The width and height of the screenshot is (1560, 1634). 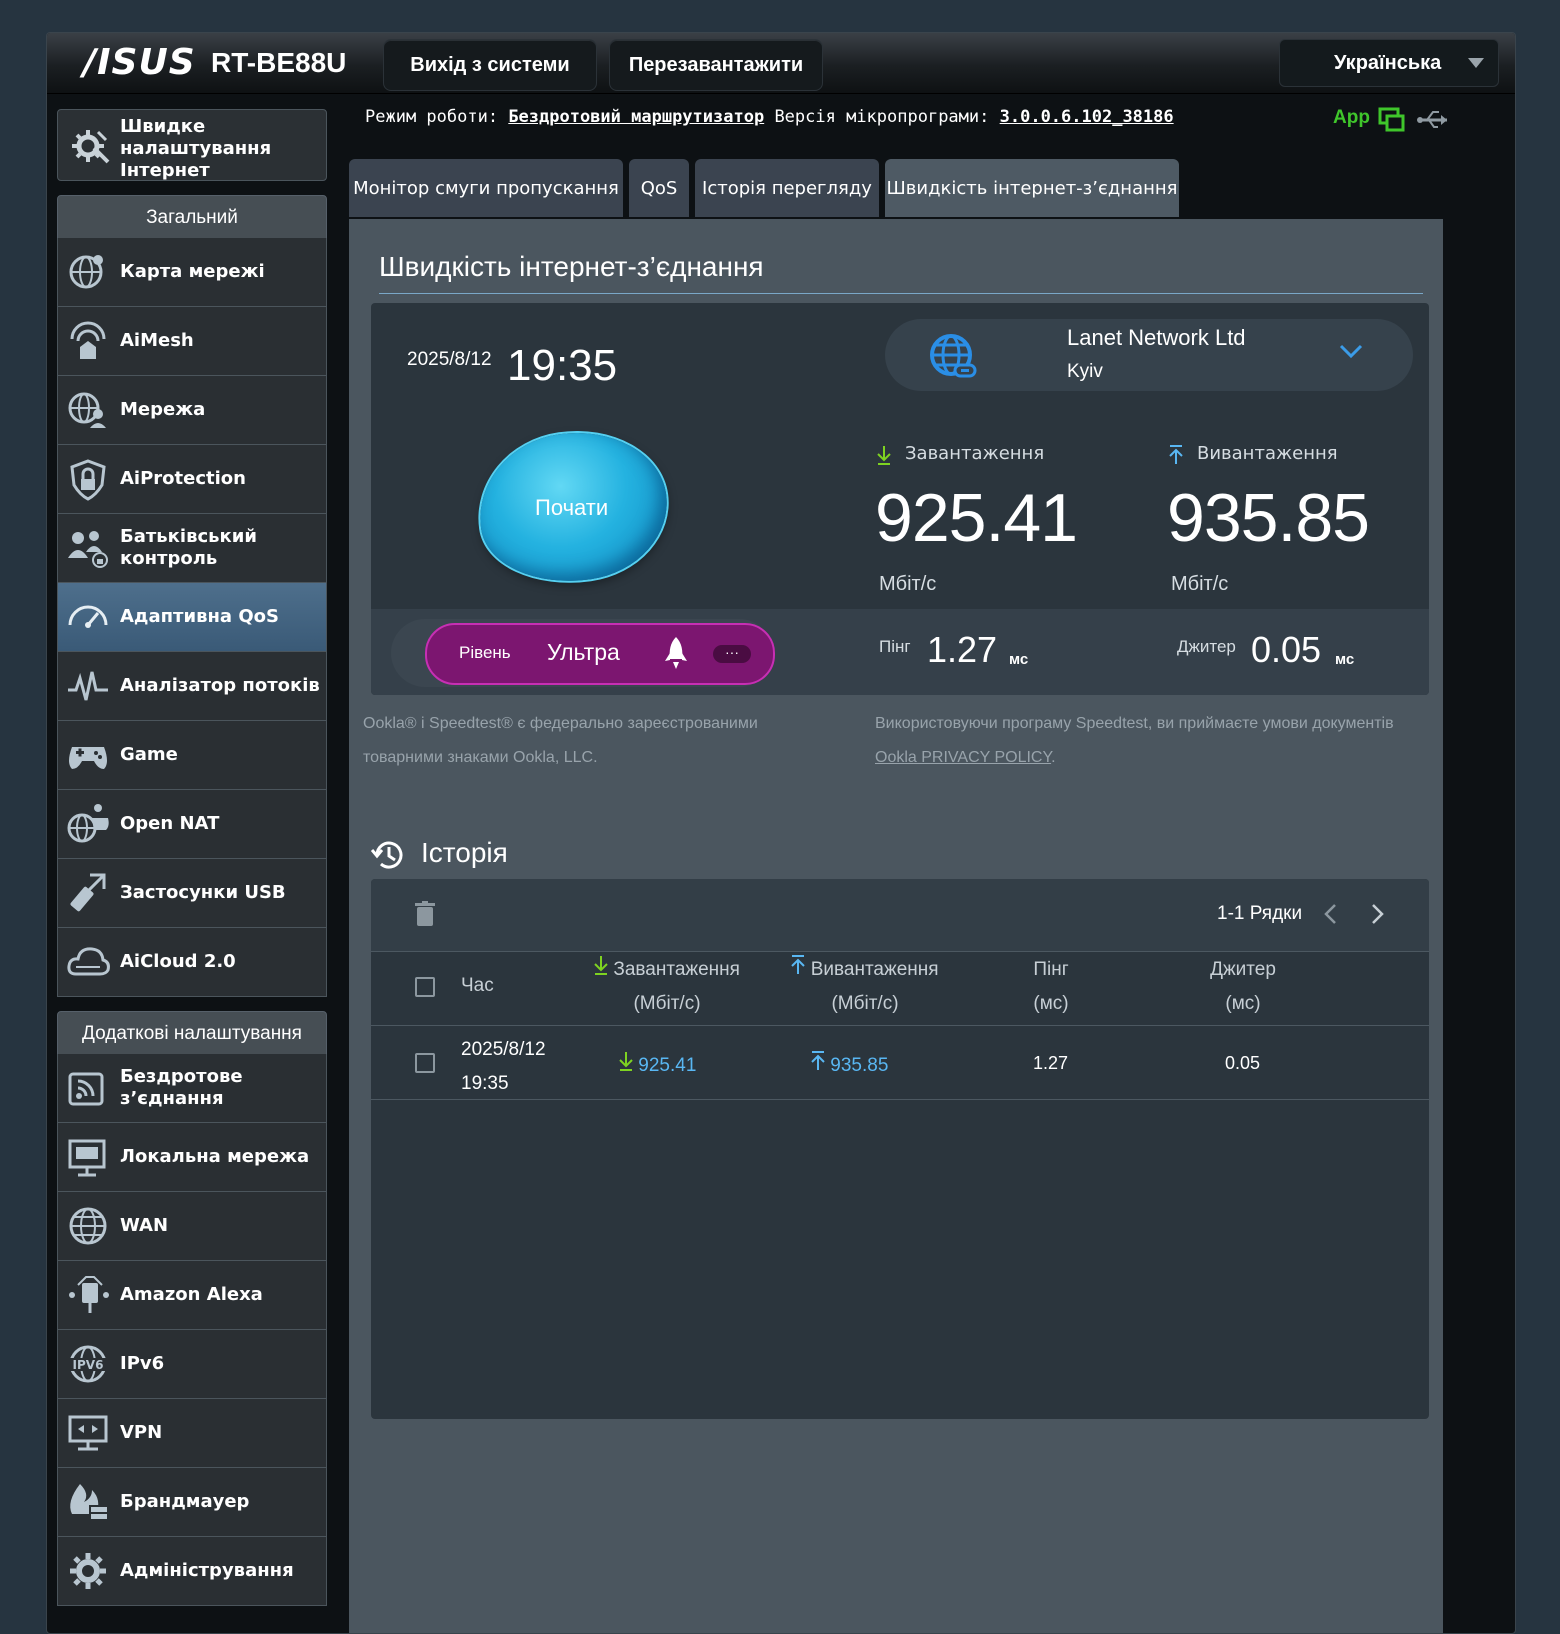 I want to click on sidebar-item-guest-network: Мережа, so click(x=192, y=410).